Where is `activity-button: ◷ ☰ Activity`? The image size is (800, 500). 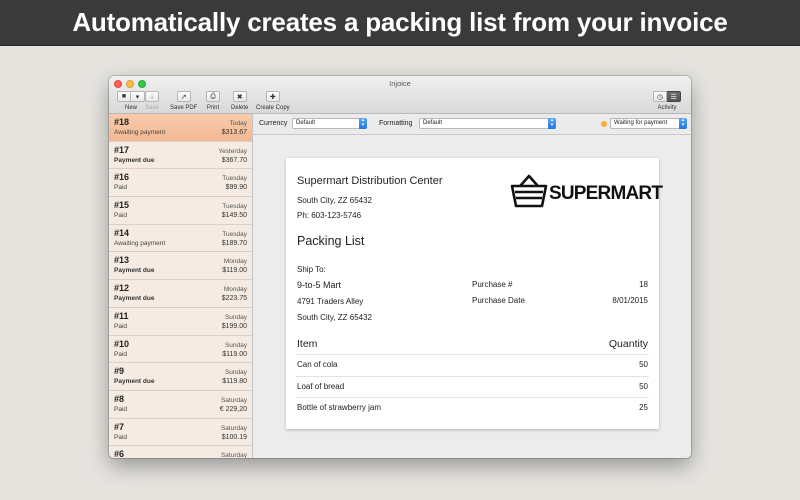
activity-button: ◷ ☰ Activity is located at coordinates (667, 101).